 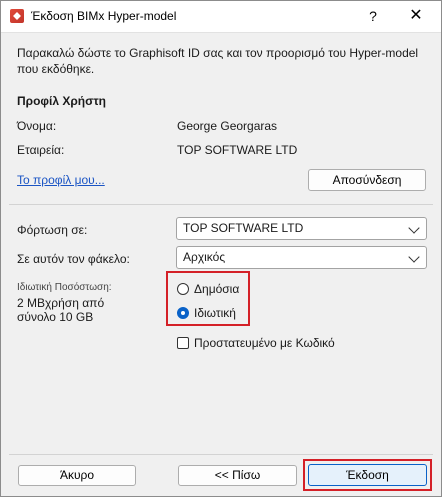 I want to click on public-radio, so click(x=183, y=289).